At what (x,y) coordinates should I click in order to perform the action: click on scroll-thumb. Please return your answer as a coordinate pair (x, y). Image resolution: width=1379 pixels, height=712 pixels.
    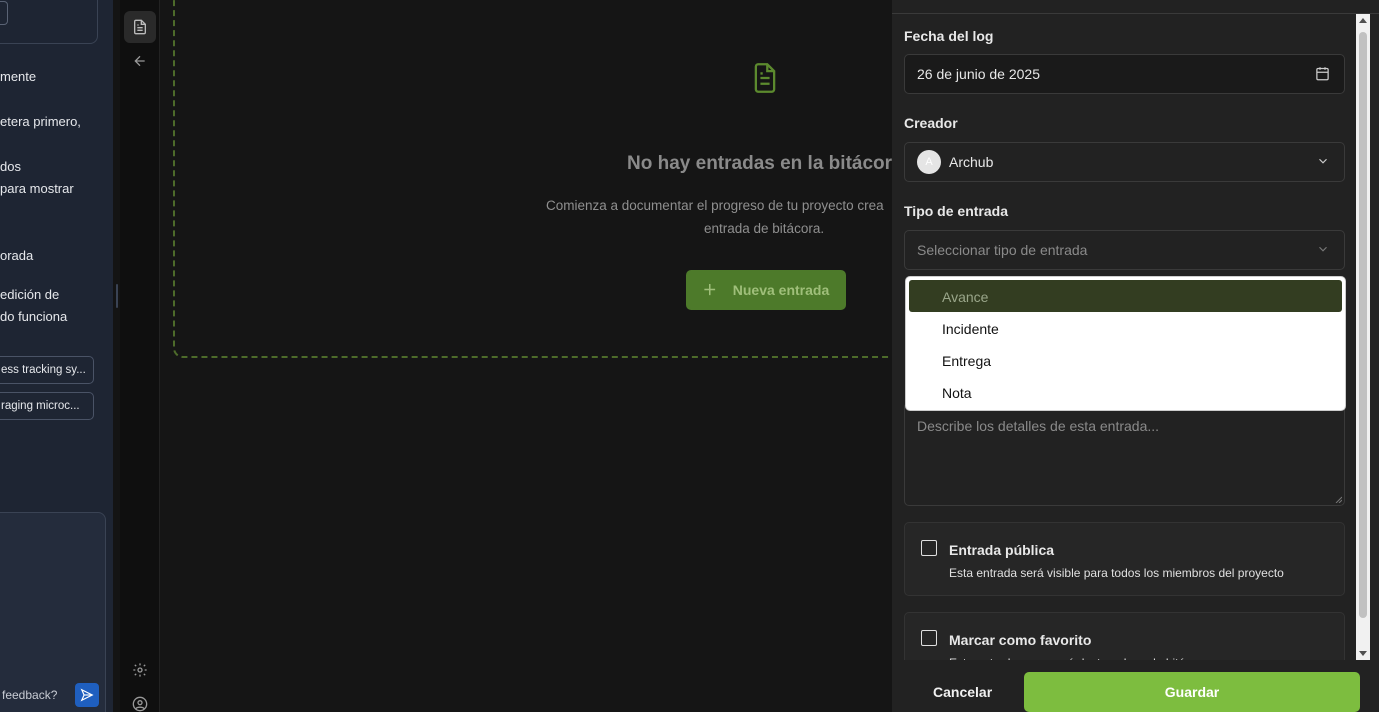
    Looking at the image, I should click on (1363, 325).